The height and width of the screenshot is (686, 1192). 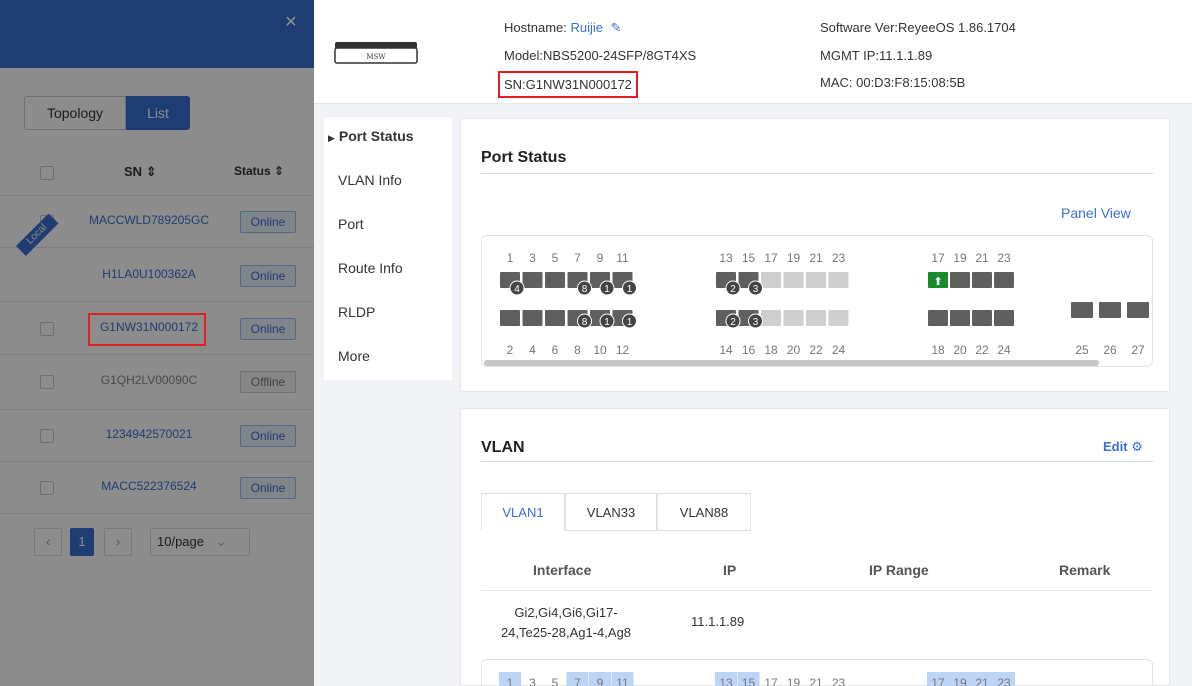 What do you see at coordinates (523, 512) in the screenshot?
I see `tab-vlan1: VLAN1` at bounding box center [523, 512].